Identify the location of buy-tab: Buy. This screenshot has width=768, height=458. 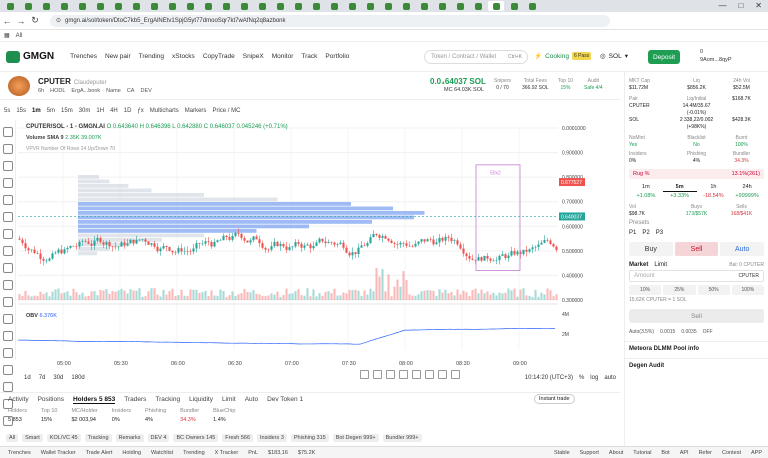
(651, 249).